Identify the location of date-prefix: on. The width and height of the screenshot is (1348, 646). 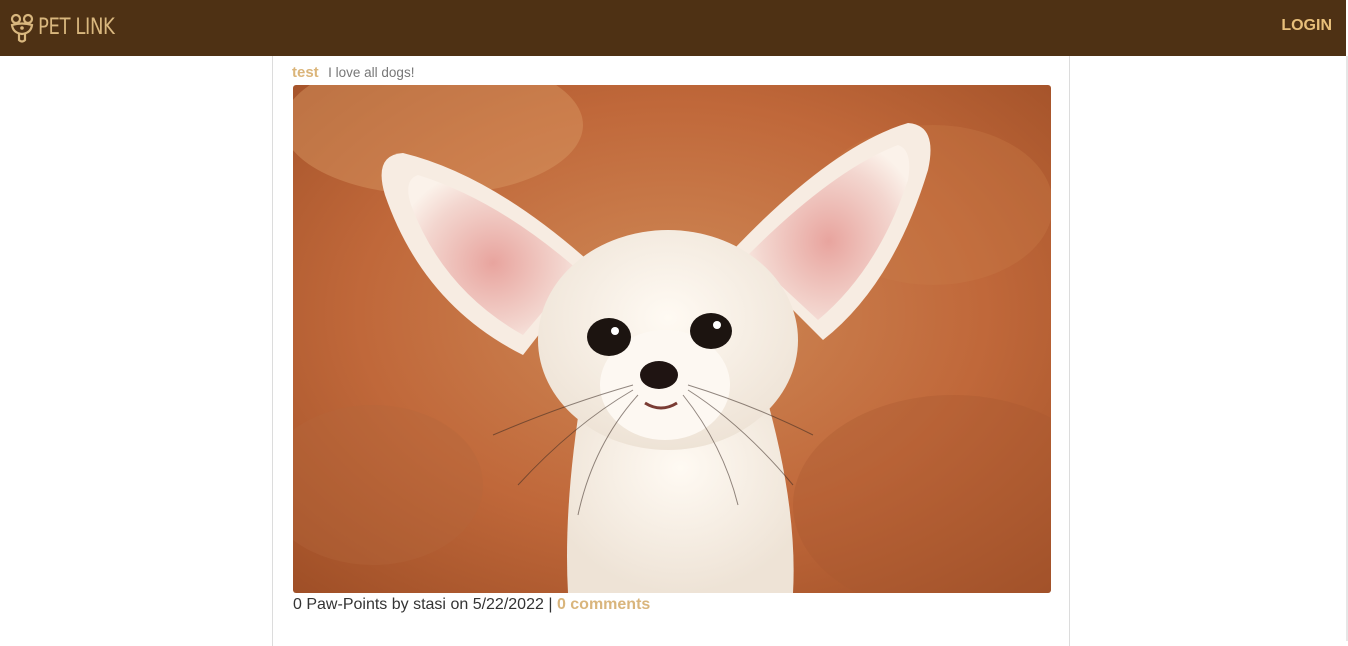
(459, 604).